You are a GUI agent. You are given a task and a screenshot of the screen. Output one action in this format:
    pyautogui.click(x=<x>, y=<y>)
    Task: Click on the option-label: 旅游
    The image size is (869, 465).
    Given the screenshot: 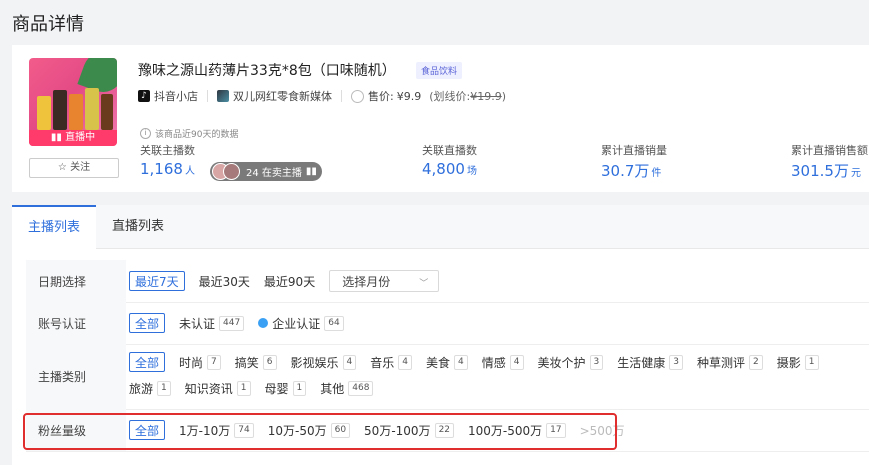 What is the action you would take?
    pyautogui.click(x=141, y=388)
    